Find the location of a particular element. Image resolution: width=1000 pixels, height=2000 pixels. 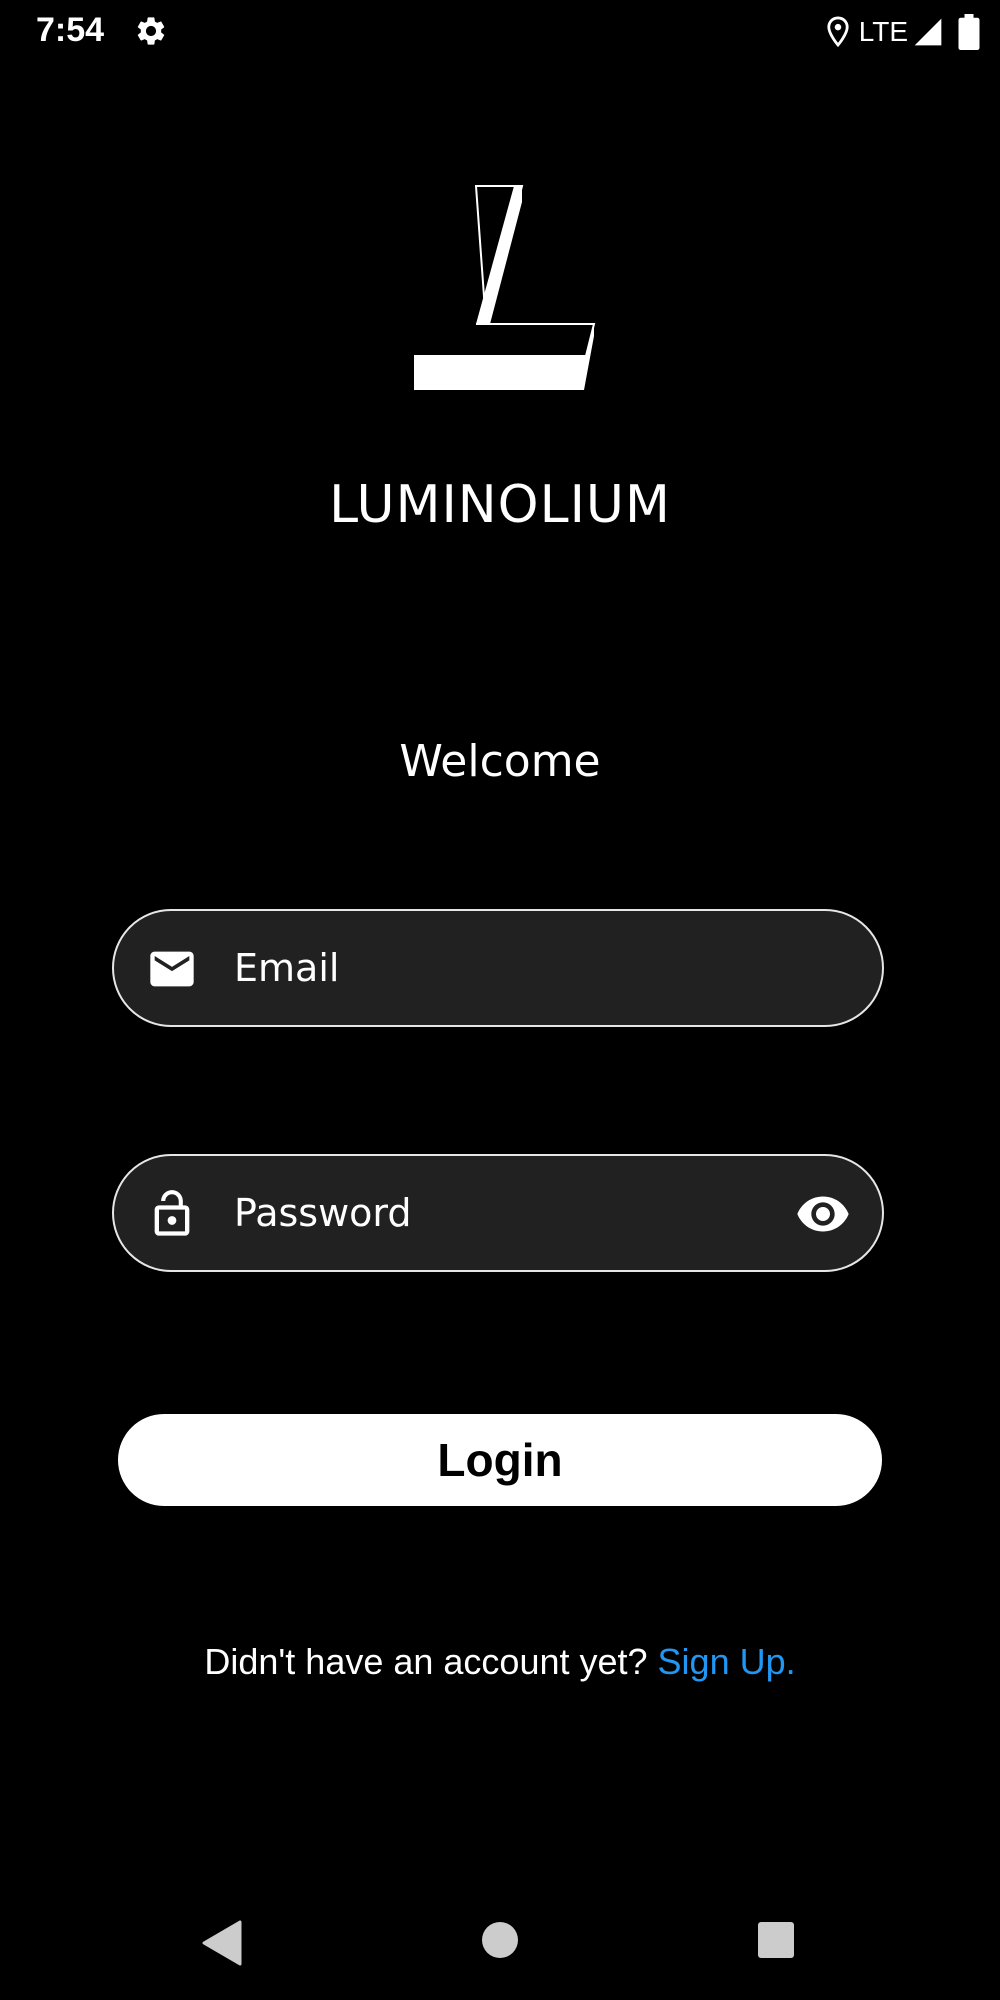

welcome-heading: Welcome is located at coordinates (500, 761).